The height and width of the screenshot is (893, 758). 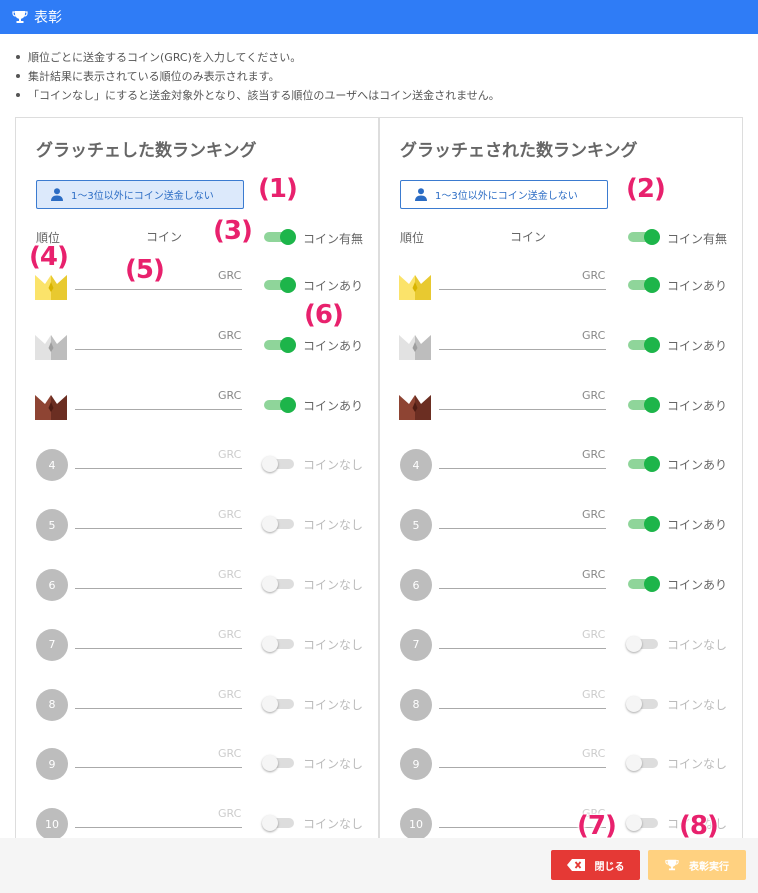 I want to click on execute-award-label: 表彰実行, so click(x=709, y=867).